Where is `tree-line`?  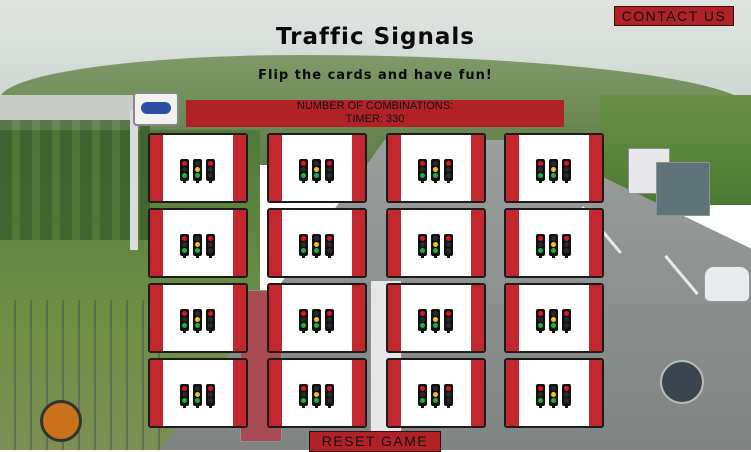
tree-line is located at coordinates (75, 180).